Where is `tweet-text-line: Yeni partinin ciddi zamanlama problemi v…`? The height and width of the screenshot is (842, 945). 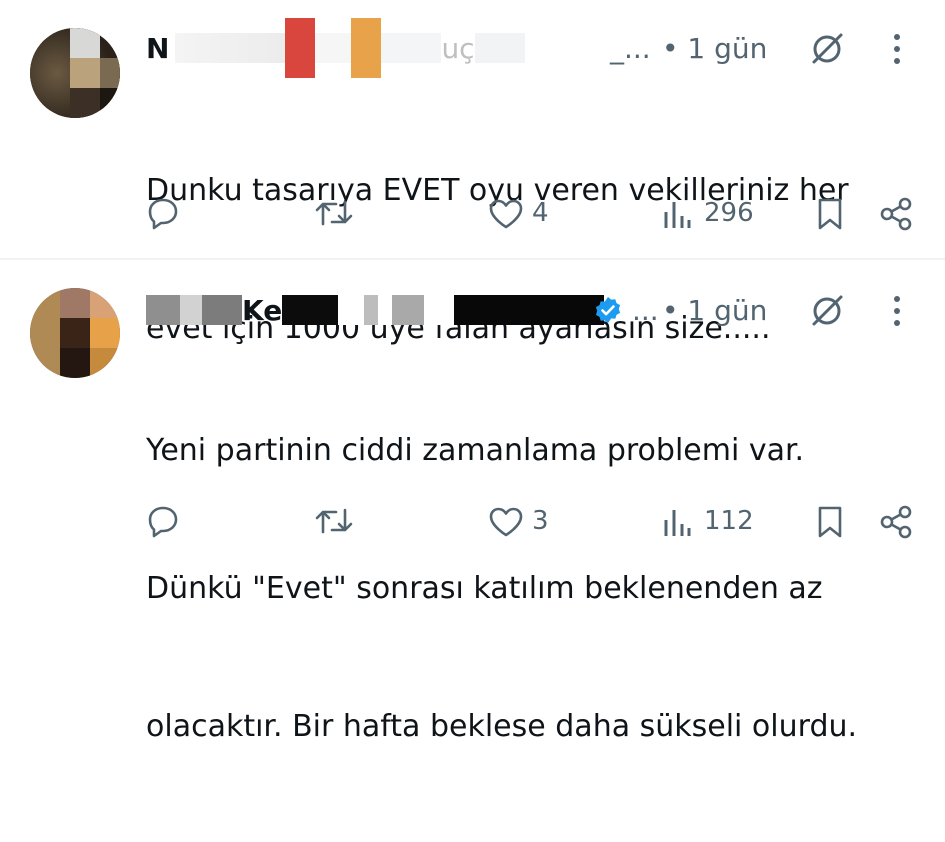 tweet-text-line: Yeni partinin ciddi zamanlama problemi v… is located at coordinates (475, 450).